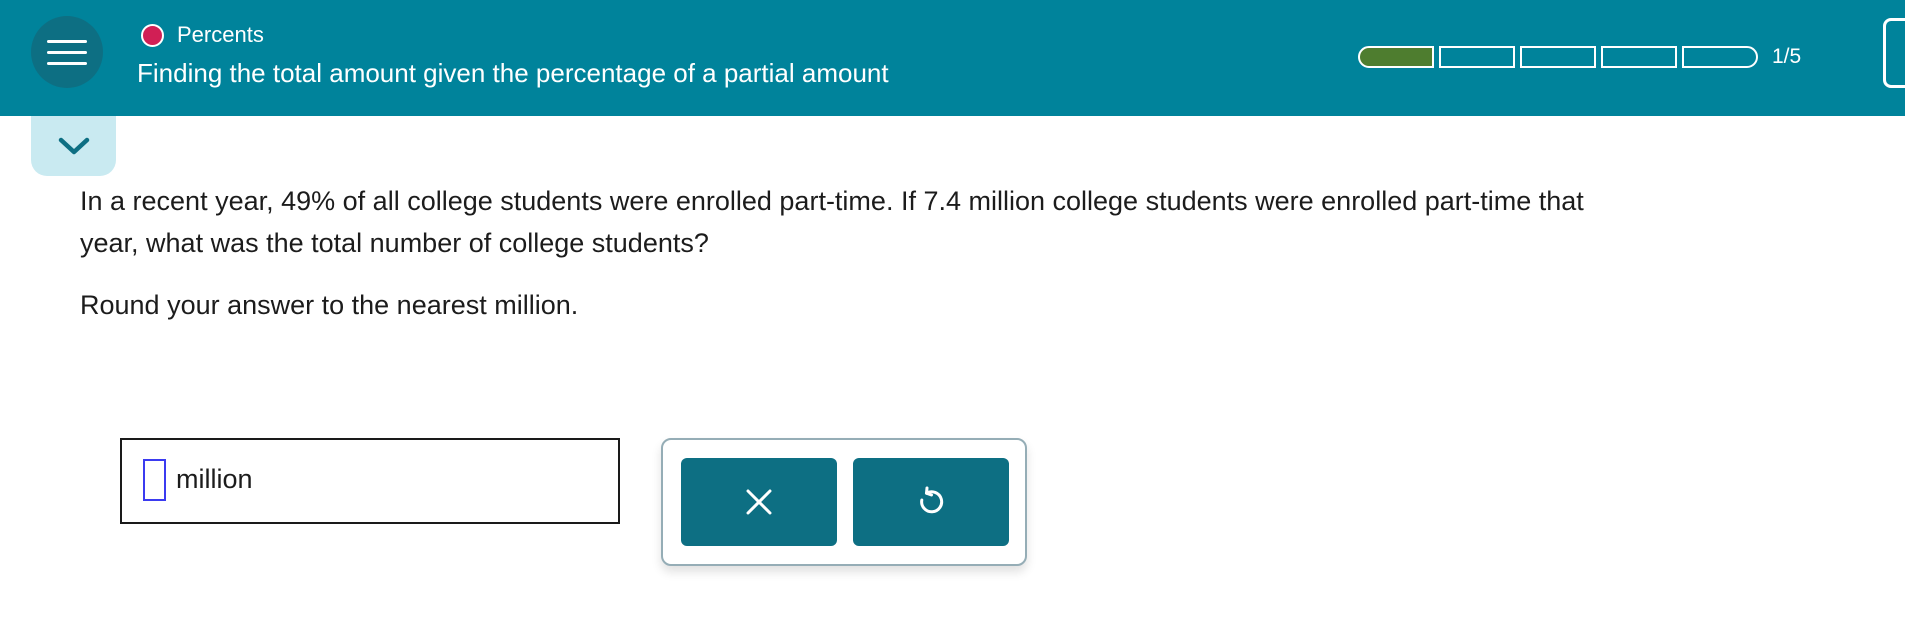 Image resolution: width=1905 pixels, height=644 pixels. Describe the element at coordinates (844, 502) in the screenshot. I see `answer-tools-panel` at that location.